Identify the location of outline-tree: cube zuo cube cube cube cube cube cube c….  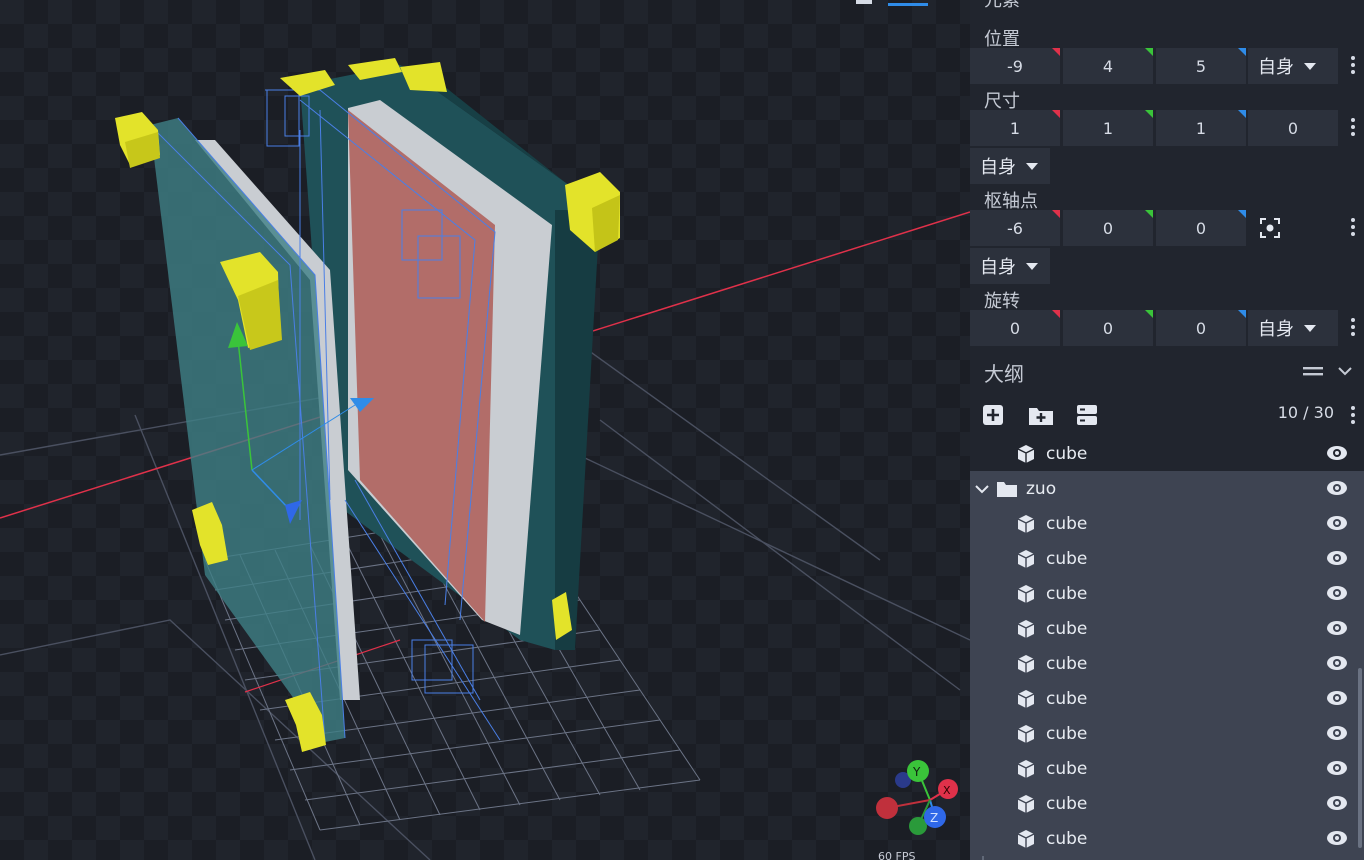
(1167, 648).